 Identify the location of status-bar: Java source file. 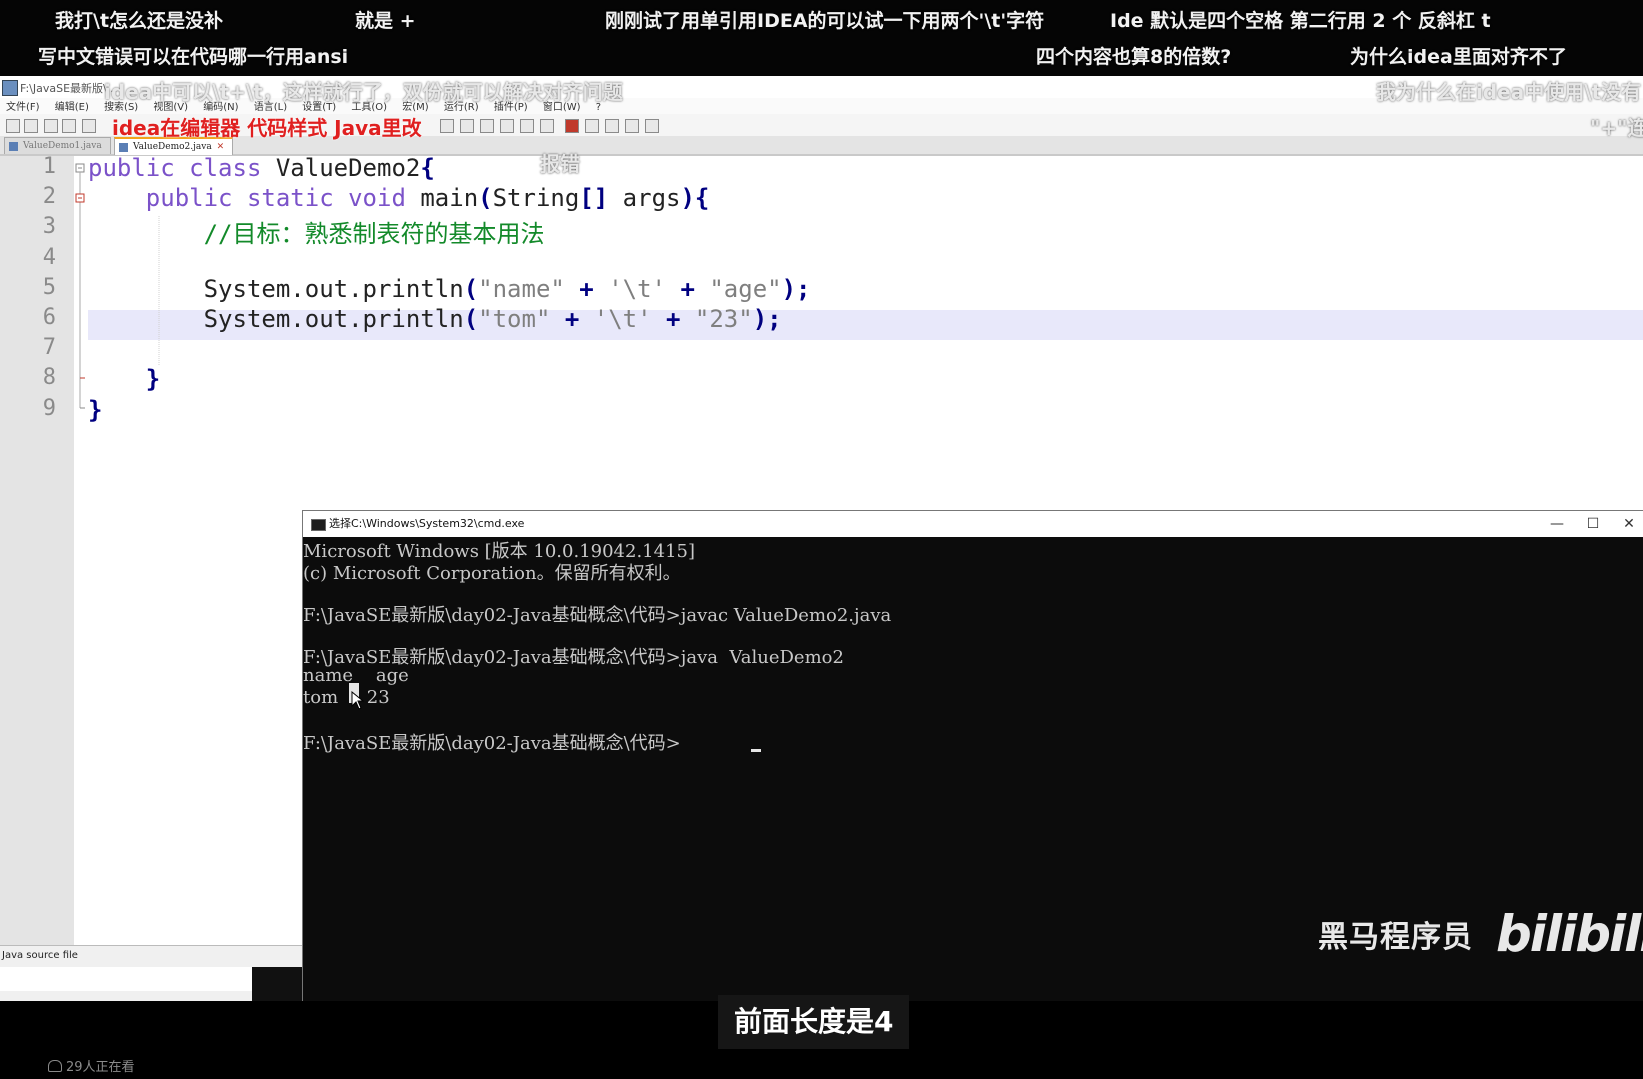
(151, 955).